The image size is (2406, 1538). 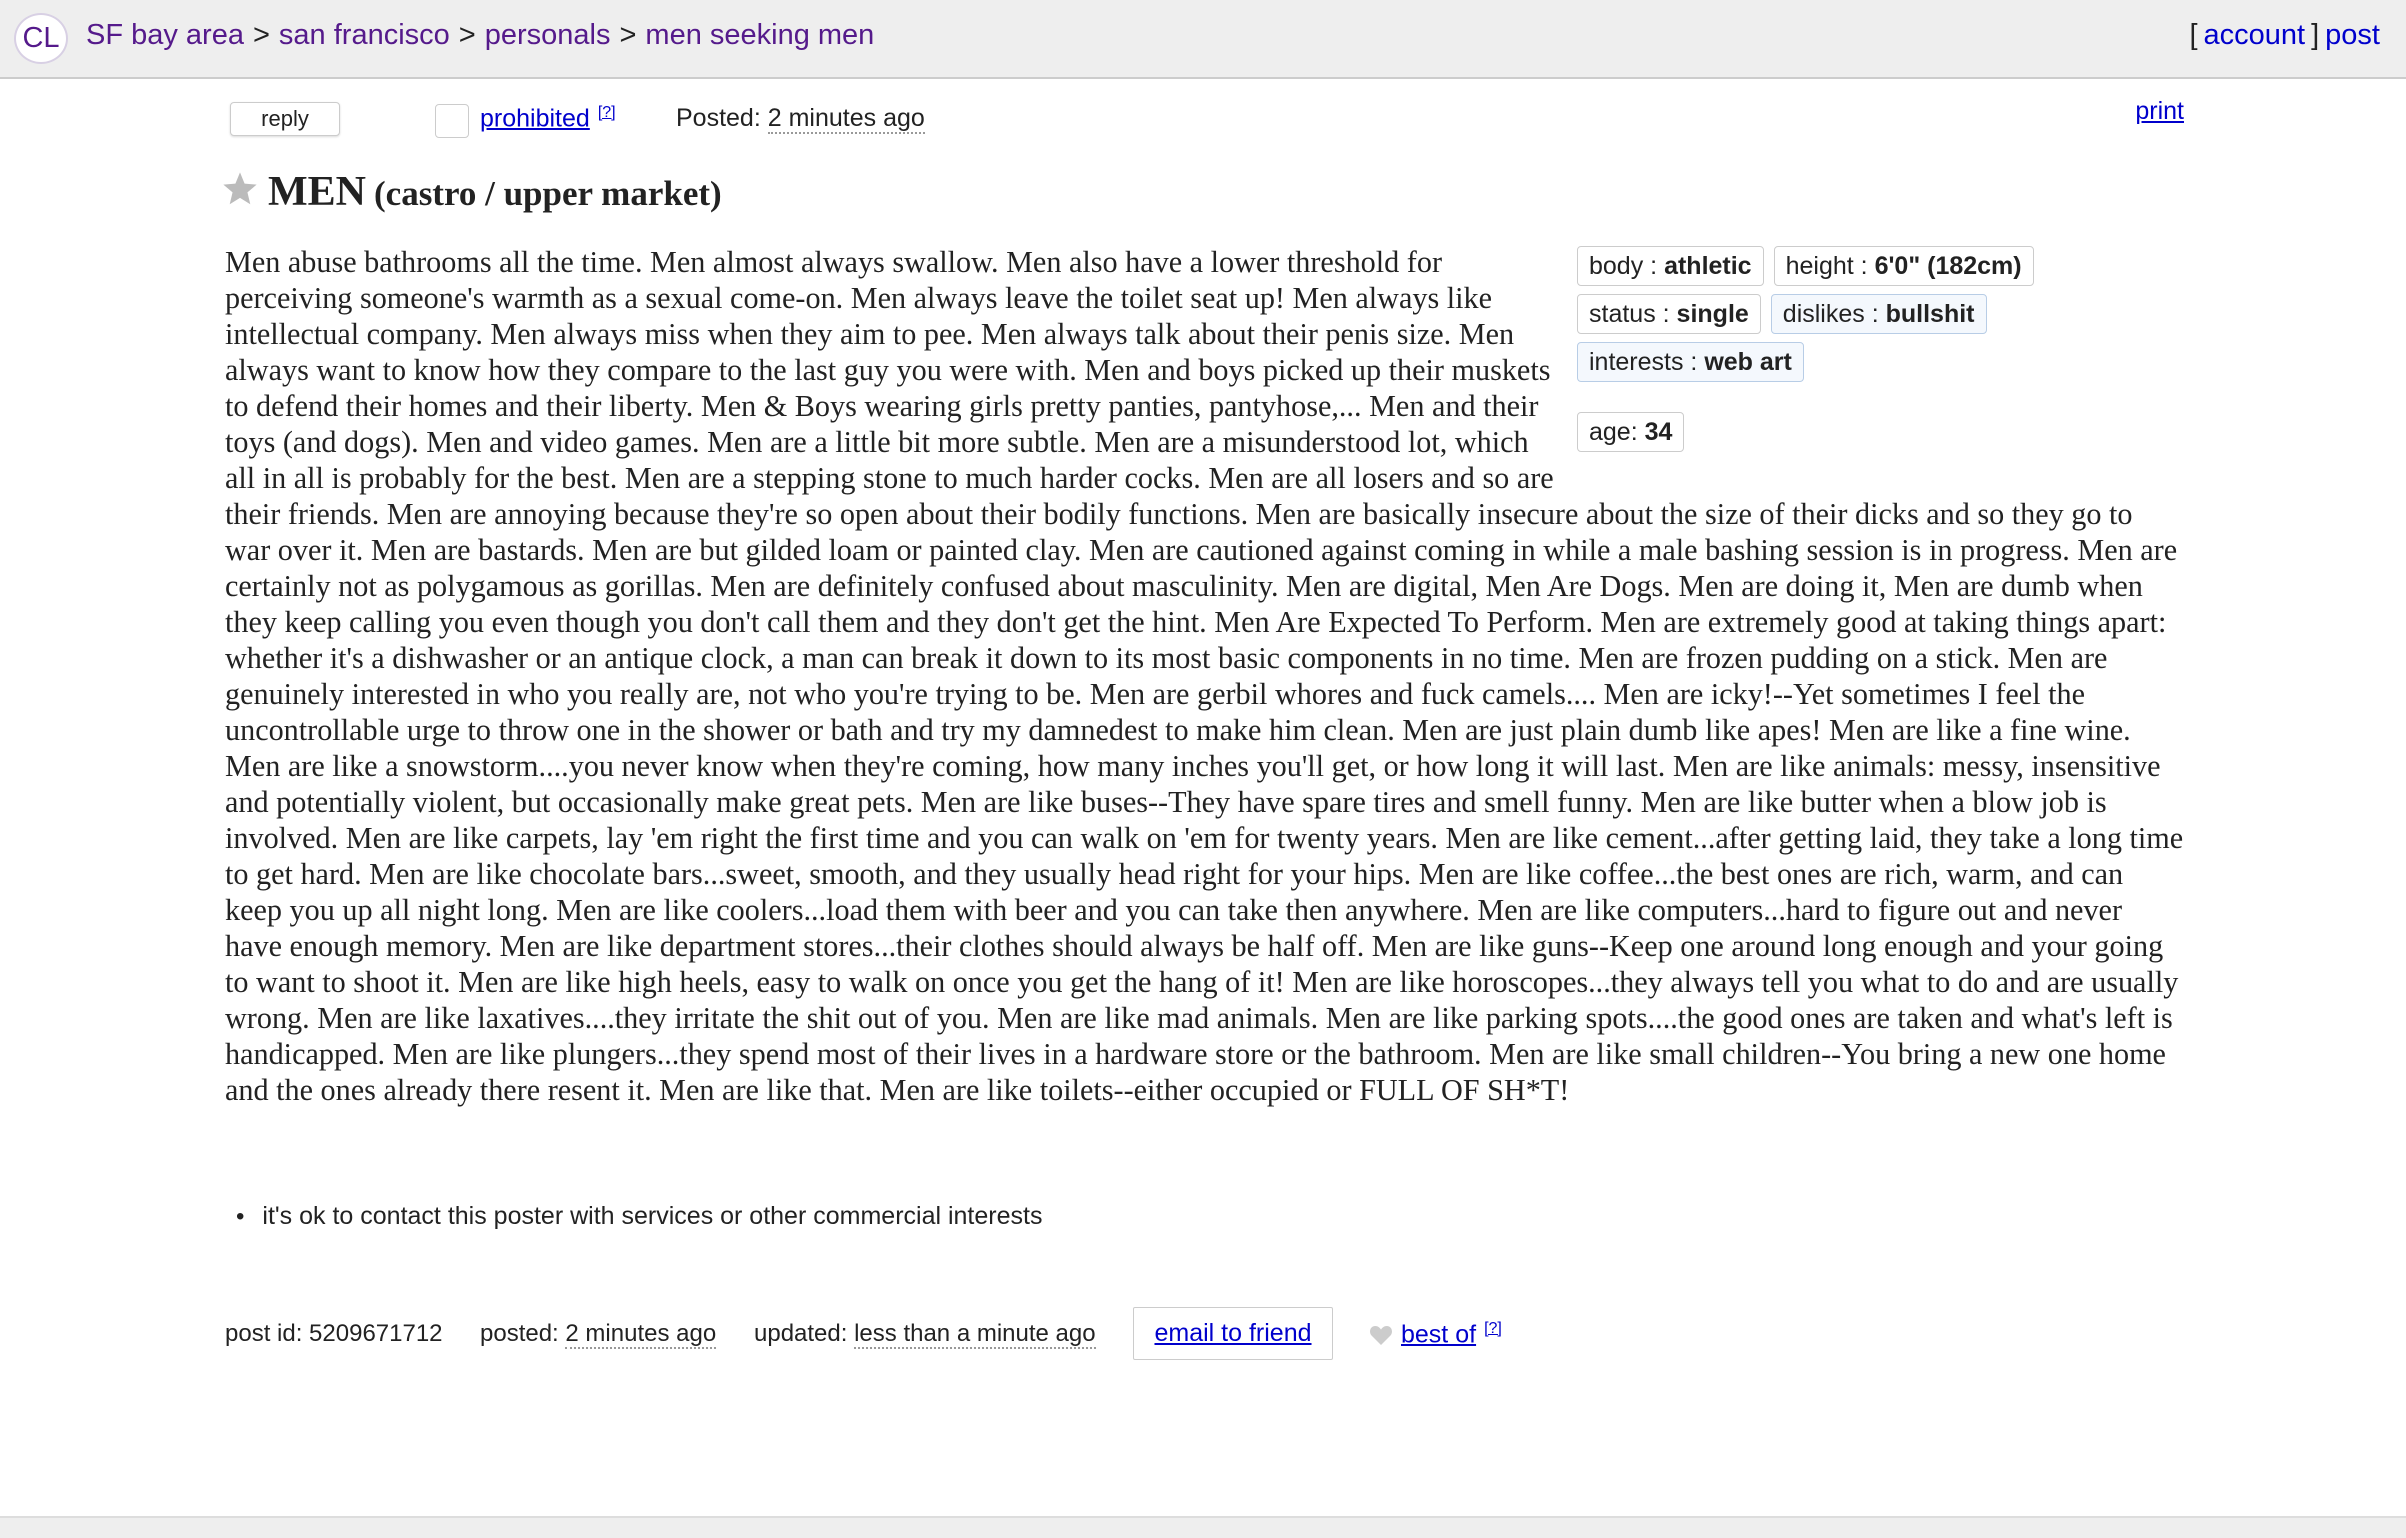 I want to click on breadcrumb-sf-bay-area: SF bay area, so click(x=165, y=35).